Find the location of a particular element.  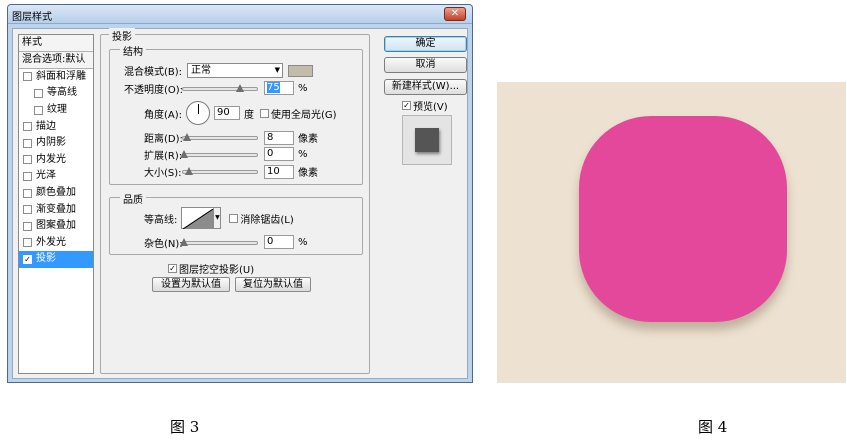

style-list-item: 纹理 is located at coordinates (56, 110).